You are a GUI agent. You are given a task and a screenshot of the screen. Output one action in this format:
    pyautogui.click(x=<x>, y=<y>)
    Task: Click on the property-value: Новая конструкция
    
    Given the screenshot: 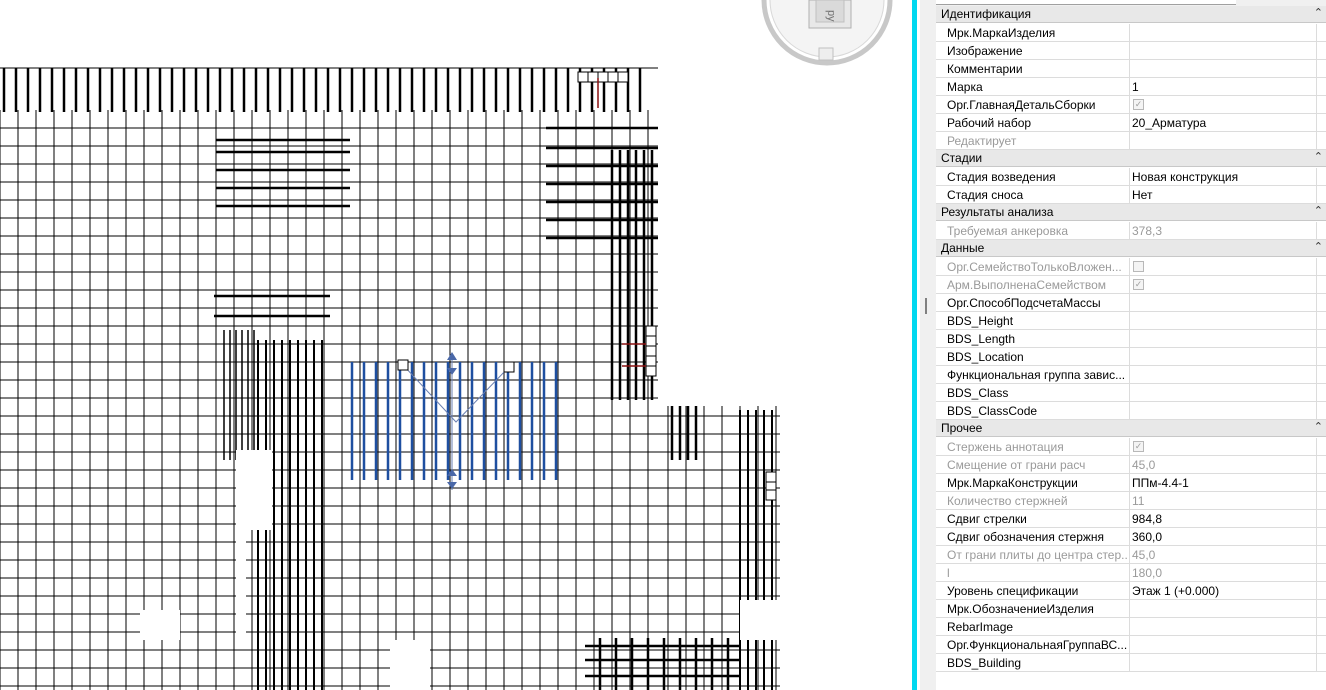 What is the action you would take?
    pyautogui.click(x=1222, y=177)
    